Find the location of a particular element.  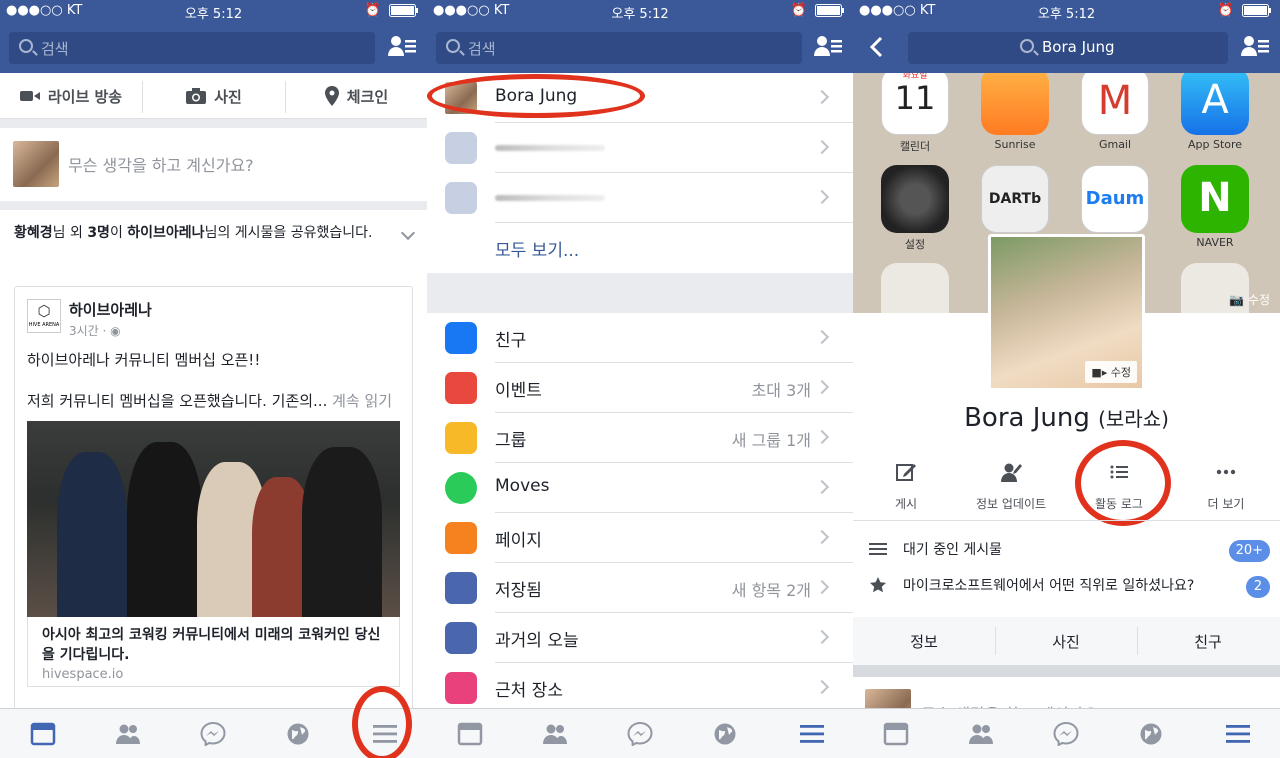

page-logo: ⬡ HIVE ARENA is located at coordinates (44, 316).